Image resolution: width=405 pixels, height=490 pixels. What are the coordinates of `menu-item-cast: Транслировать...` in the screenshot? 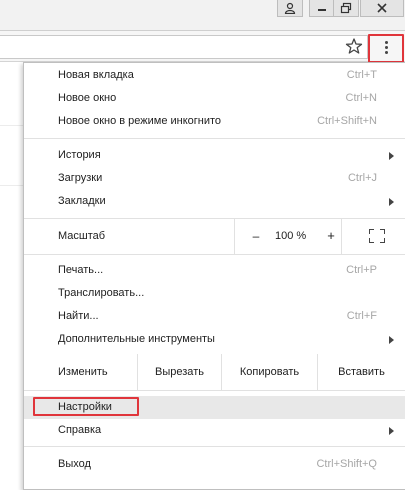 It's located at (214, 293).